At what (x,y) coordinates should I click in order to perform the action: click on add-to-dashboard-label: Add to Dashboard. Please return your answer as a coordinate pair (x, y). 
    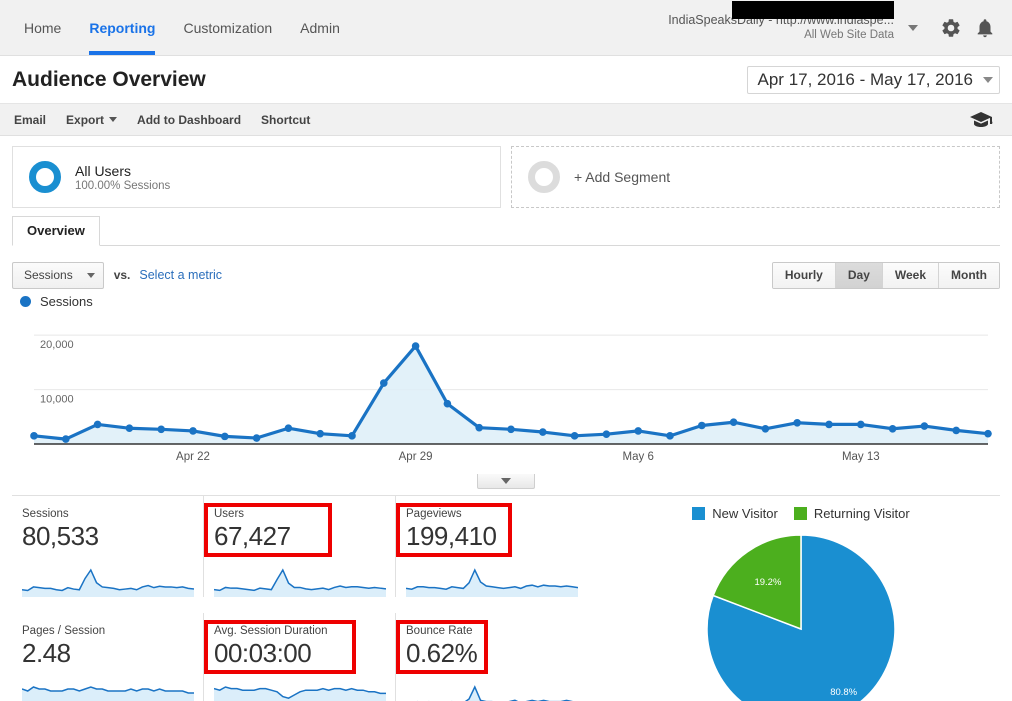
    Looking at the image, I should click on (189, 119).